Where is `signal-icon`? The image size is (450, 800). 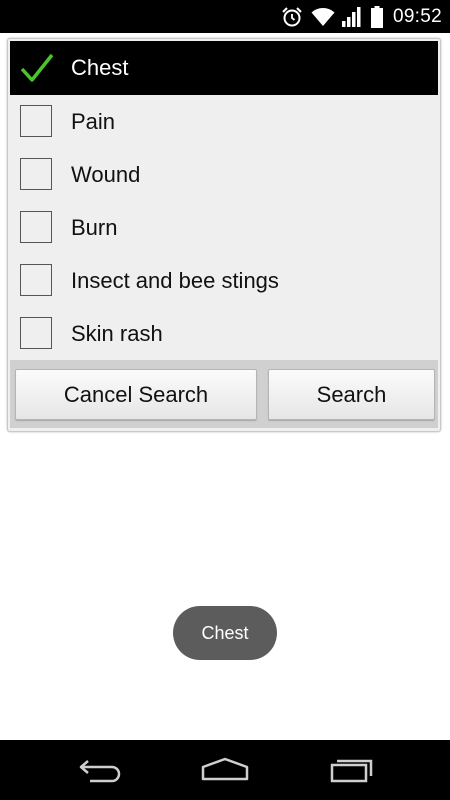 signal-icon is located at coordinates (352, 17).